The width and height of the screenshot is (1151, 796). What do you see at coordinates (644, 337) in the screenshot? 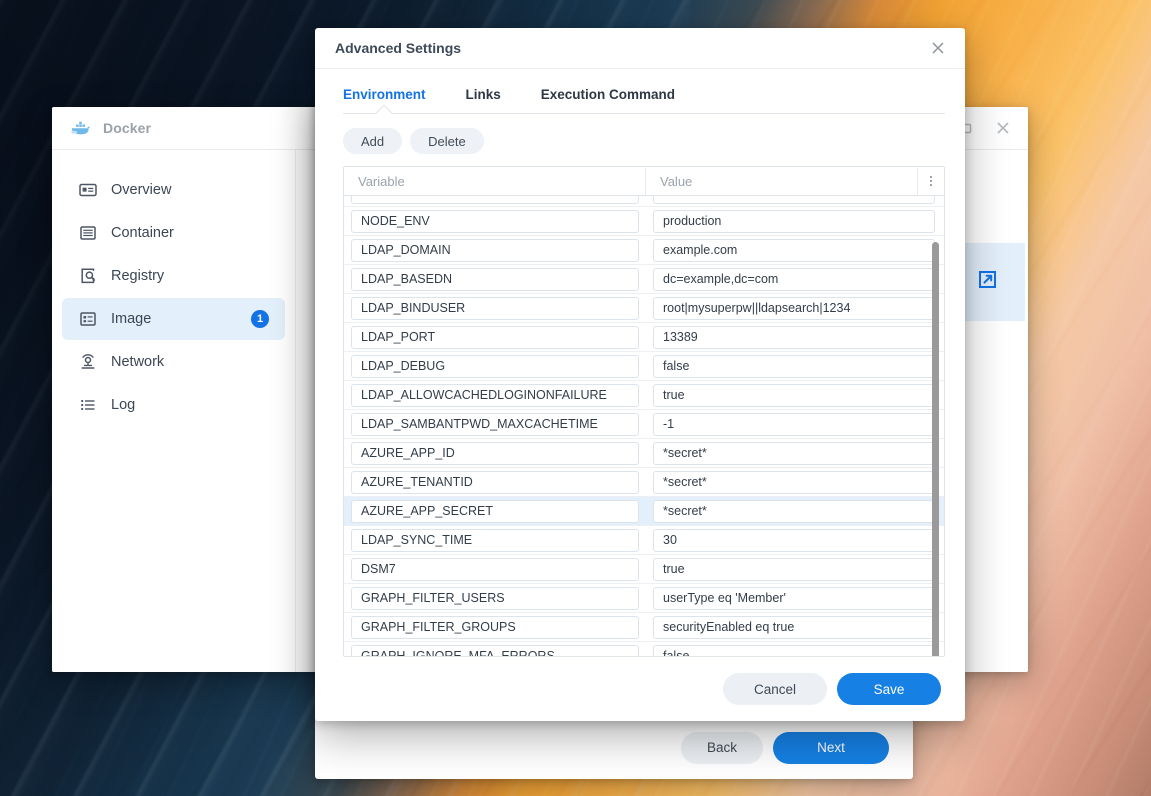
I see `table-row: LDAP_PORT 13389` at bounding box center [644, 337].